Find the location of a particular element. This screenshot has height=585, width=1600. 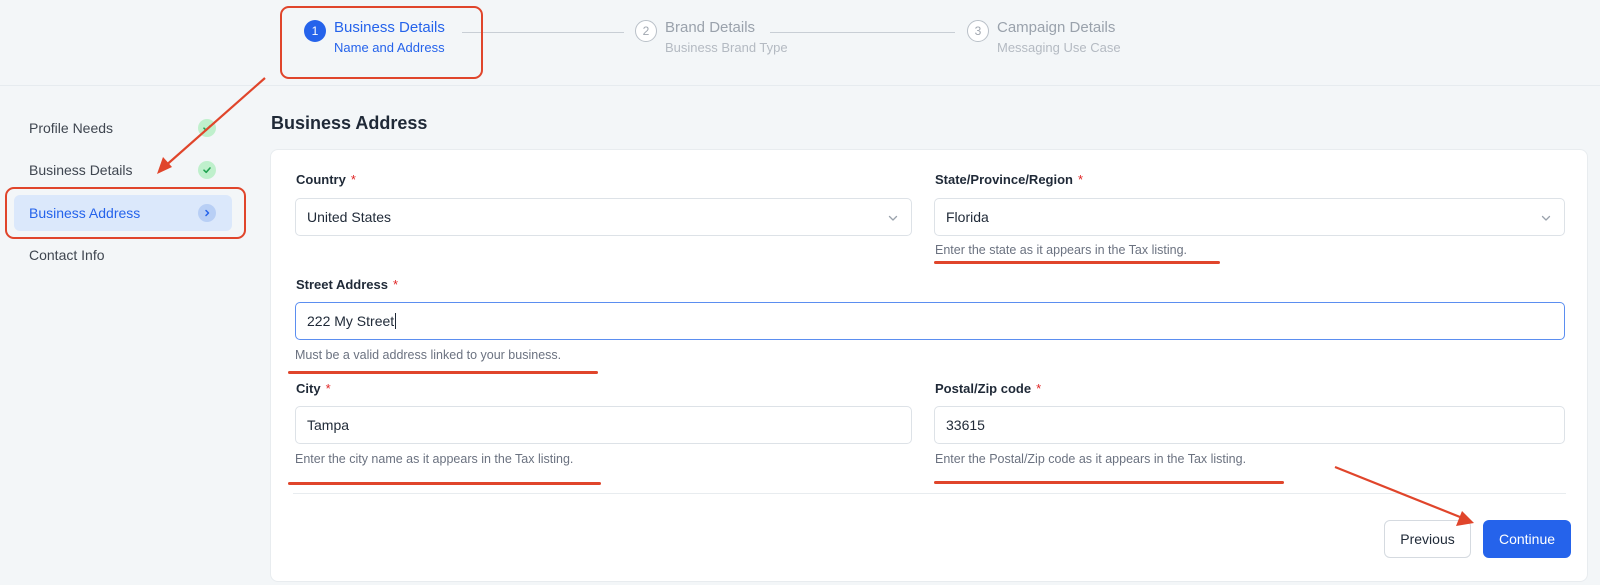

step-subtitle: Business Brand Type is located at coordinates (726, 47).